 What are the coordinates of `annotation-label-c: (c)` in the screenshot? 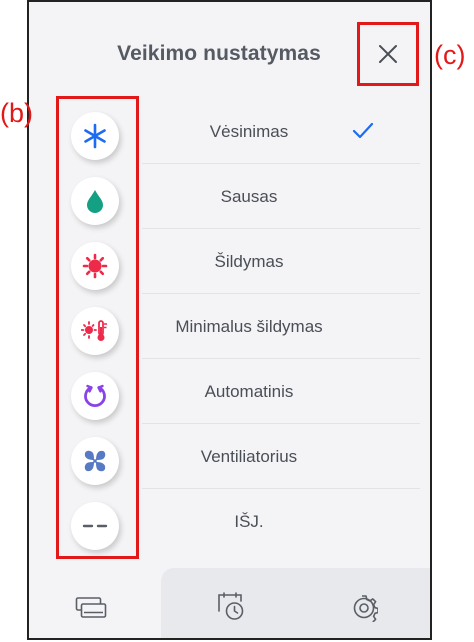 It's located at (450, 55).